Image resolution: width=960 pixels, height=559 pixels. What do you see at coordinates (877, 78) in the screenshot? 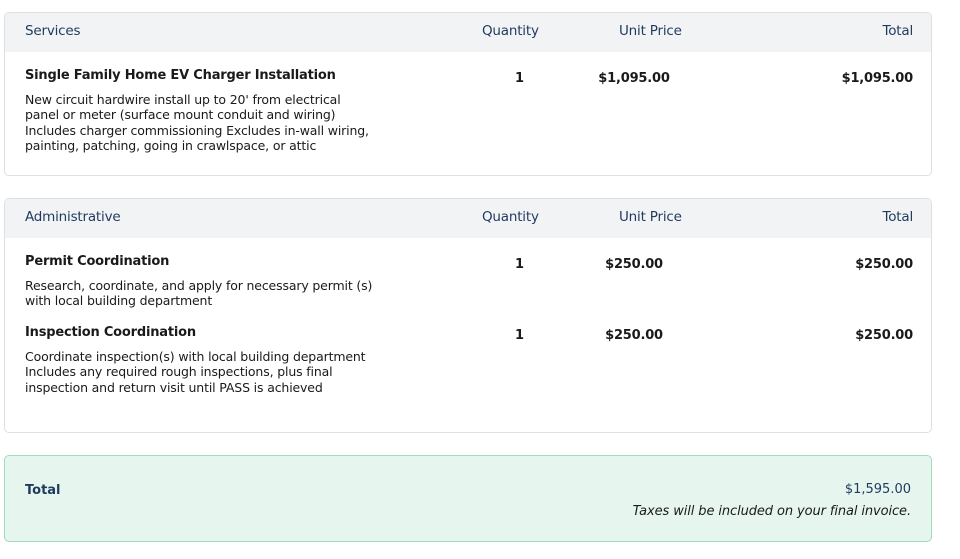
I see `line-item-total: $1,095.00` at bounding box center [877, 78].